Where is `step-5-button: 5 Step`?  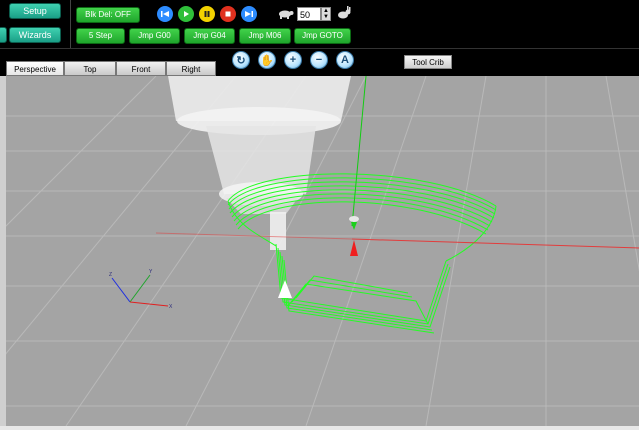 step-5-button: 5 Step is located at coordinates (100, 36).